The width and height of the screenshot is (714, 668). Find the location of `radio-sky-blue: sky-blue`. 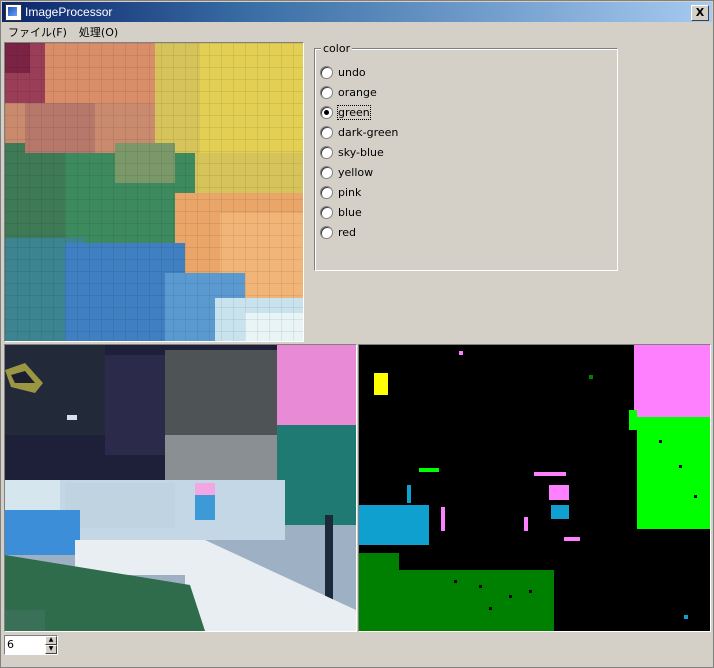

radio-sky-blue: sky-blue is located at coordinates (352, 152).